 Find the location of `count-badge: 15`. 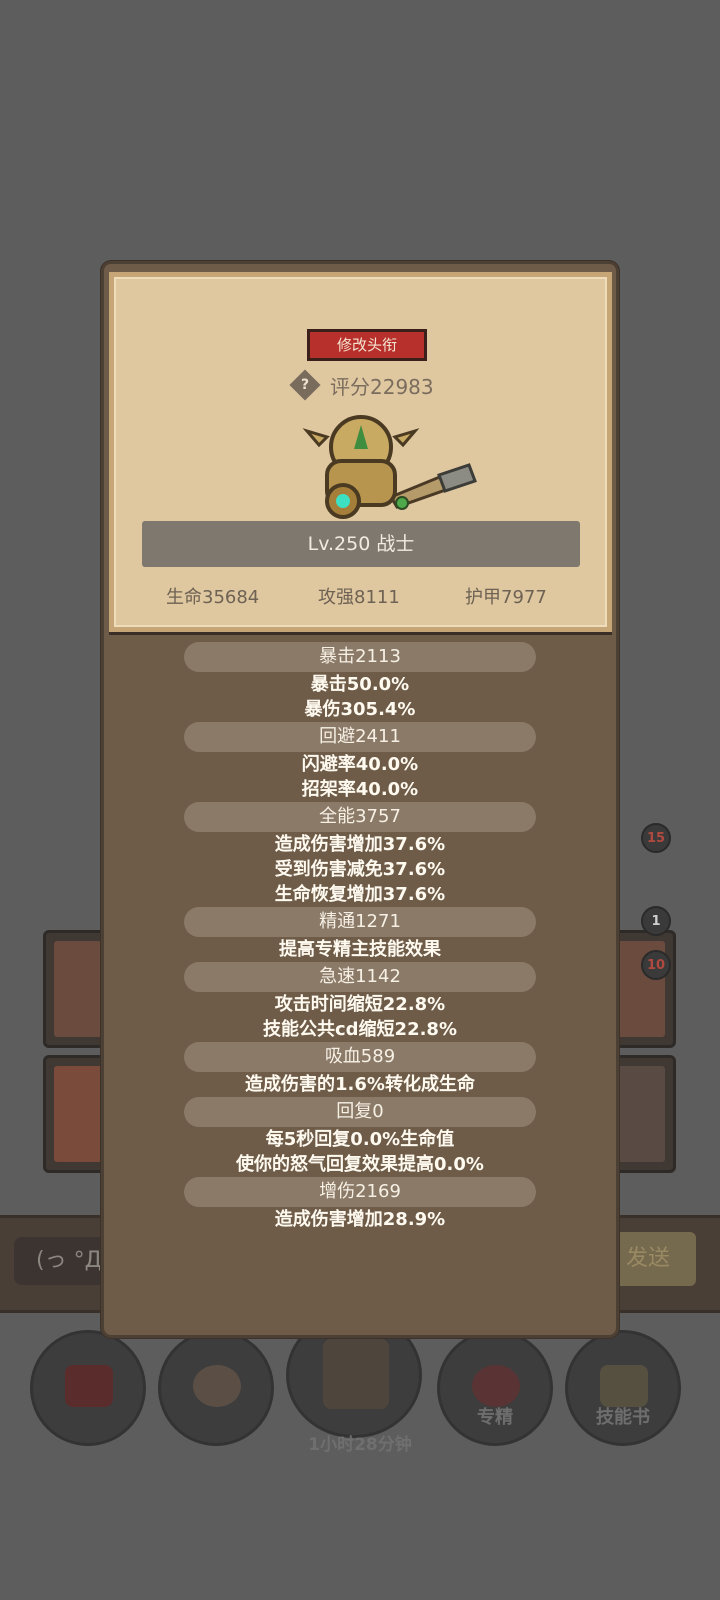

count-badge: 15 is located at coordinates (656, 838).